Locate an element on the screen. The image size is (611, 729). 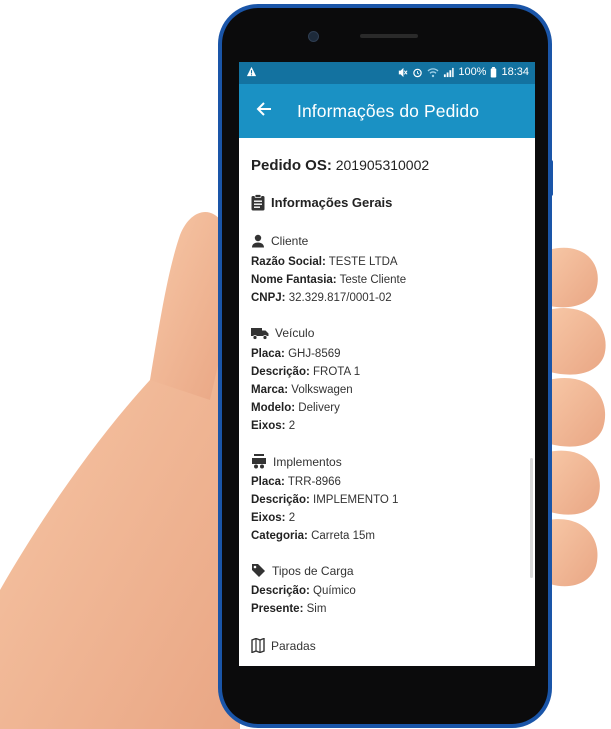
field-value: TESTE LTDA is located at coordinates (363, 262).